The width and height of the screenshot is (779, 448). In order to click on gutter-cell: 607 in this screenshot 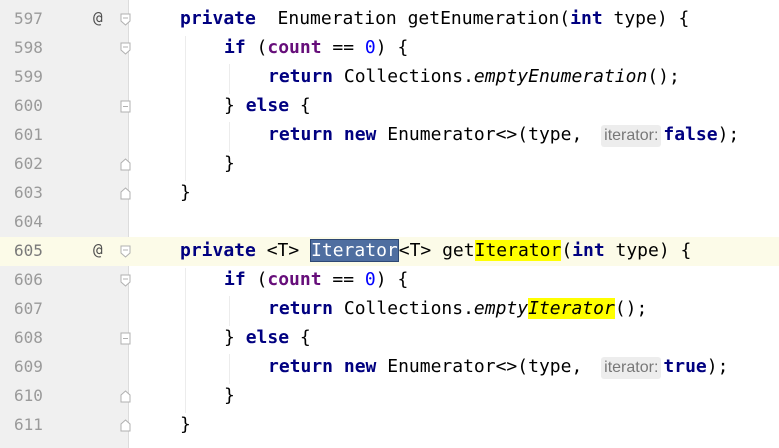, I will do `click(64, 309)`.